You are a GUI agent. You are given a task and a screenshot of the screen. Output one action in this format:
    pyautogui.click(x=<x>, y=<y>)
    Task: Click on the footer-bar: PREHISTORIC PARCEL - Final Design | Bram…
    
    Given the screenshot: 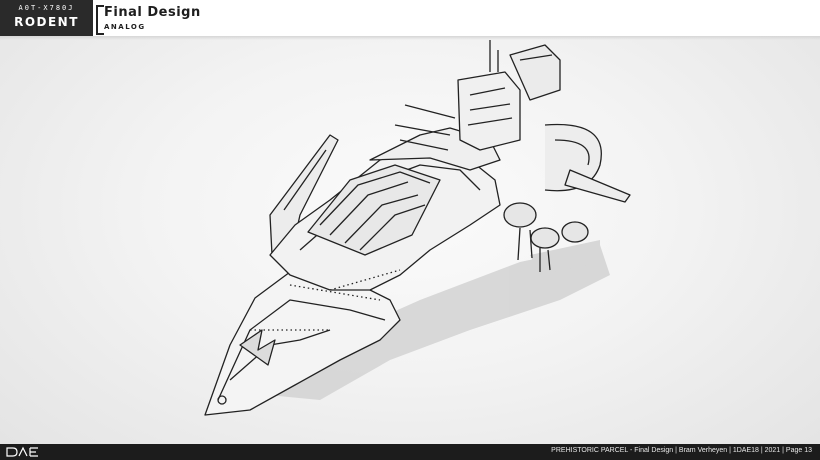 What is the action you would take?
    pyautogui.click(x=410, y=452)
    